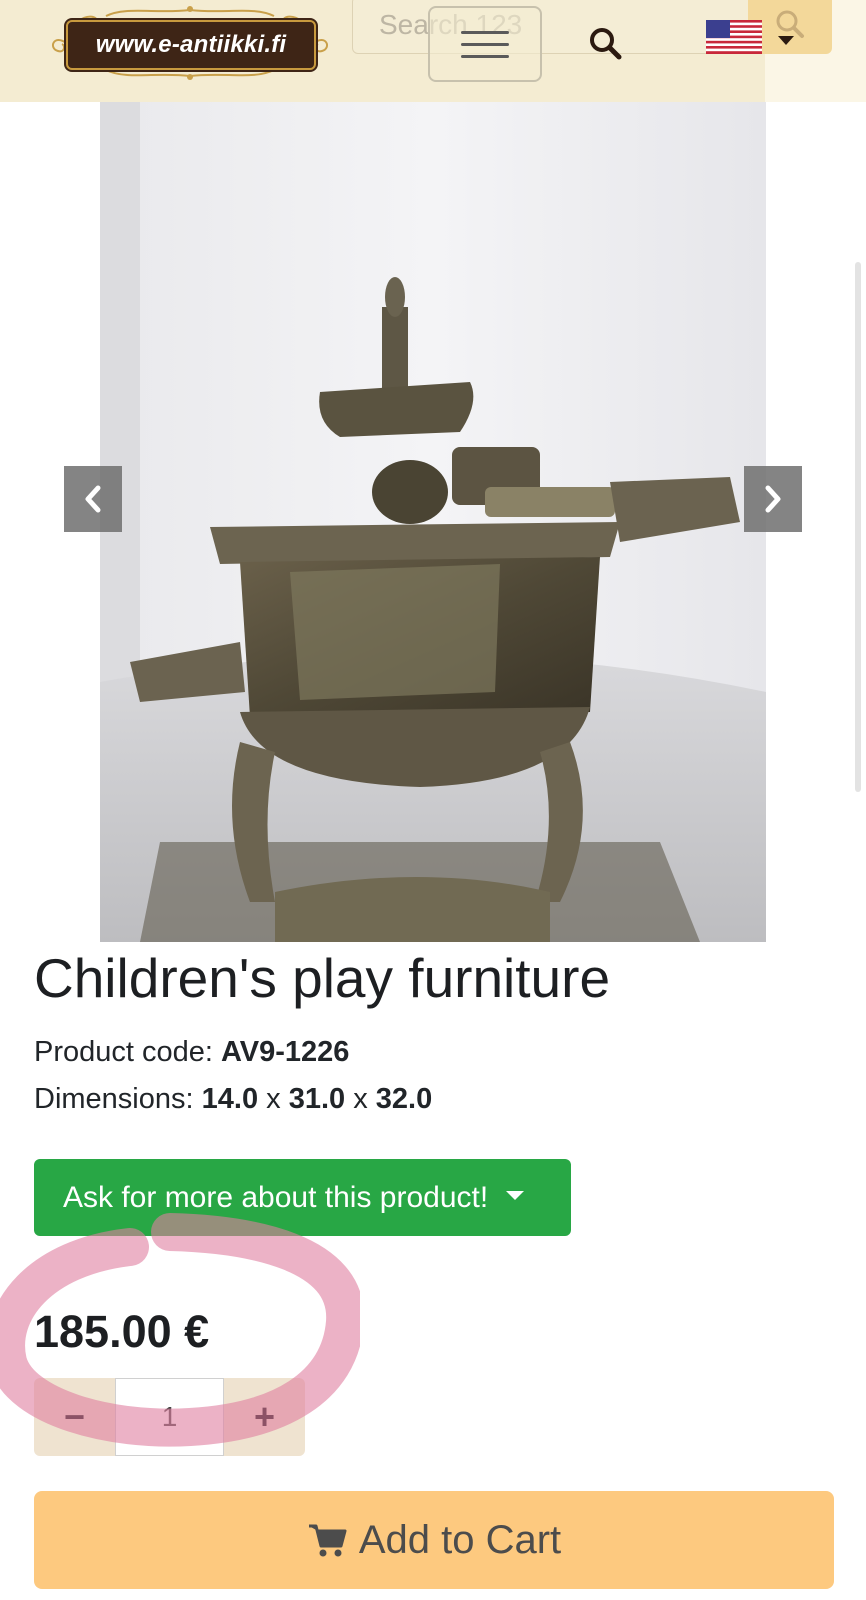 The height and width of the screenshot is (1600, 866). What do you see at coordinates (127, 1052) in the screenshot?
I see `product-code-label: Product code:` at bounding box center [127, 1052].